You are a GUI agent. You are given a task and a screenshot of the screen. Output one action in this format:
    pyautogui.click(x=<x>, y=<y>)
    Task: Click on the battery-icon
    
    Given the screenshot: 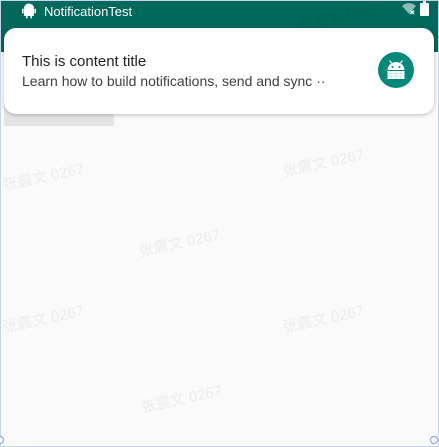 What is the action you would take?
    pyautogui.click(x=424, y=11)
    